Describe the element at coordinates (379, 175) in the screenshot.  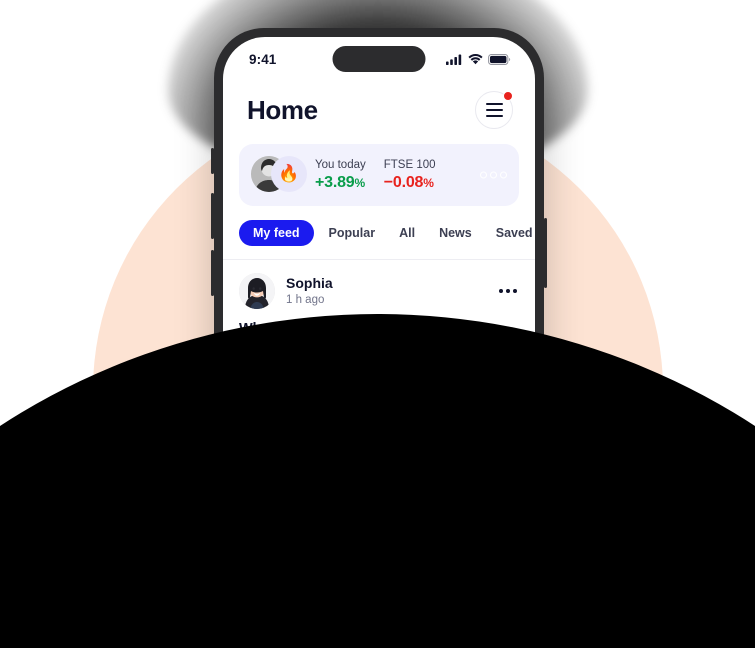
I see `portfolio-stats-bar: 🔥 You today +3.89% FTSE 100 −0.08%` at that location.